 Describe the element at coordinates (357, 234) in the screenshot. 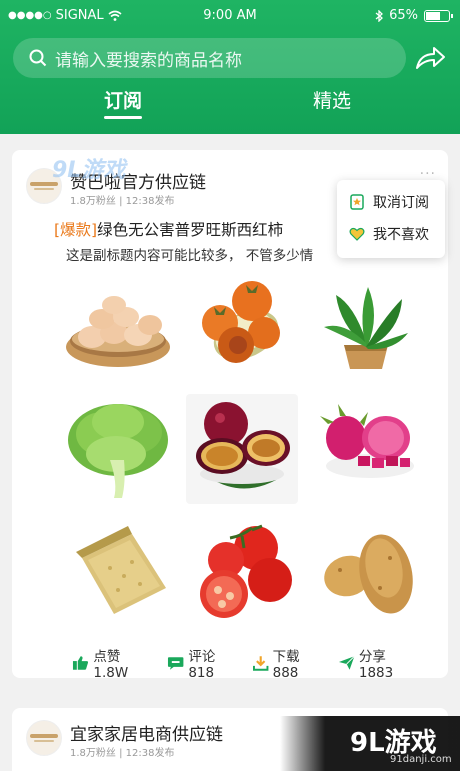

I see `dislike-icon` at that location.